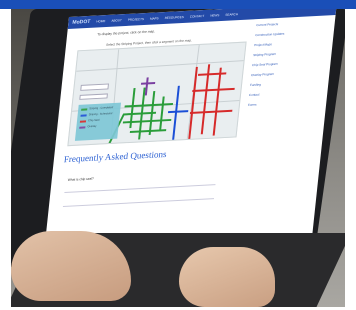 This screenshot has height=310, width=356. Describe the element at coordinates (93, 120) in the screenshot. I see `legend-label: Chip Seal` at that location.